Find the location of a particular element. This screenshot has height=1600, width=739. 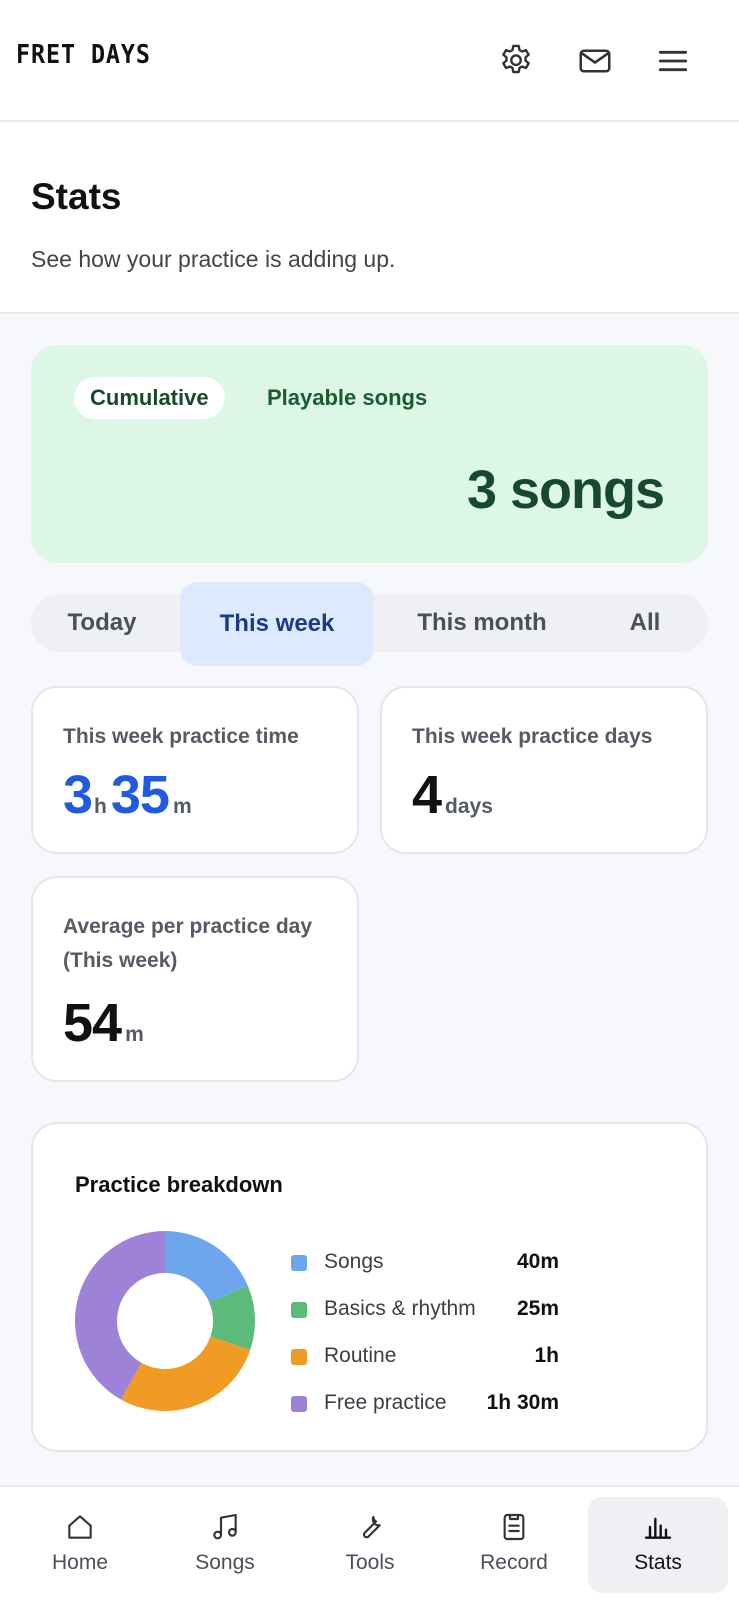

practice-breakdown-title: Practice breakdown is located at coordinates (179, 1184).